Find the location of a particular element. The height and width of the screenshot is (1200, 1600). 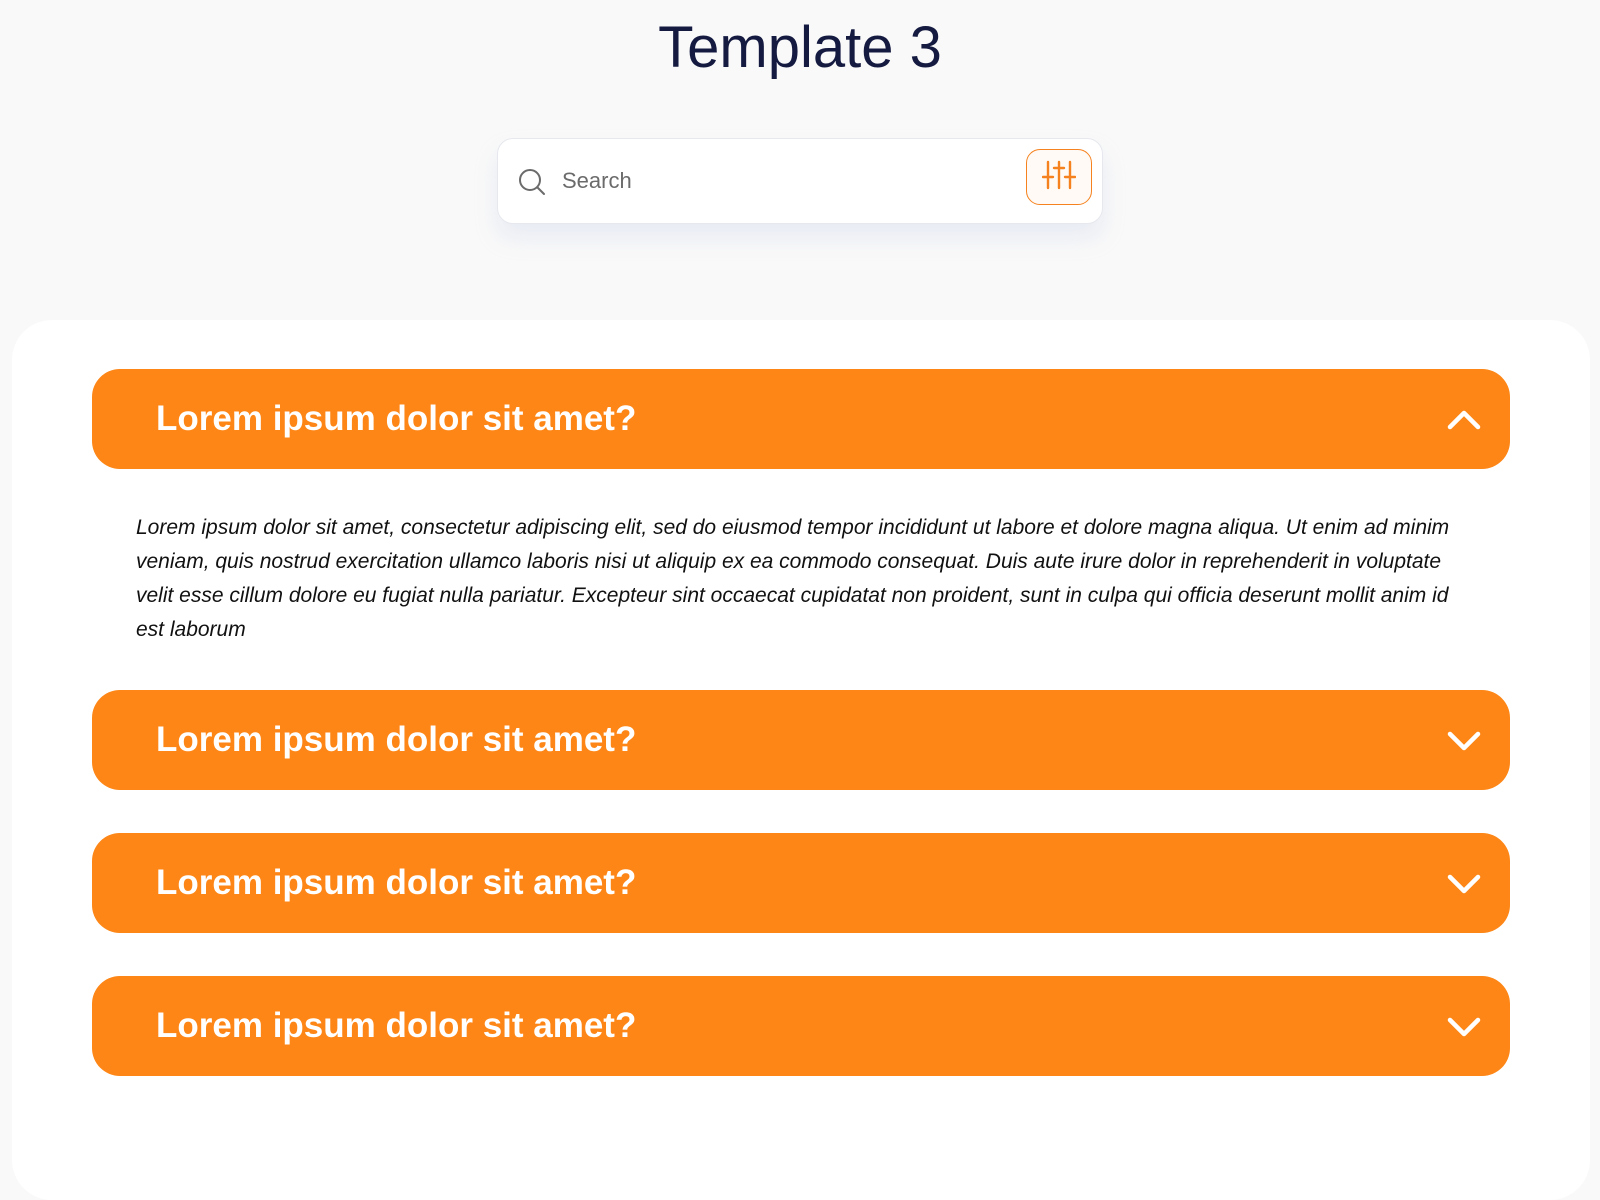

filter-button is located at coordinates (1059, 177).